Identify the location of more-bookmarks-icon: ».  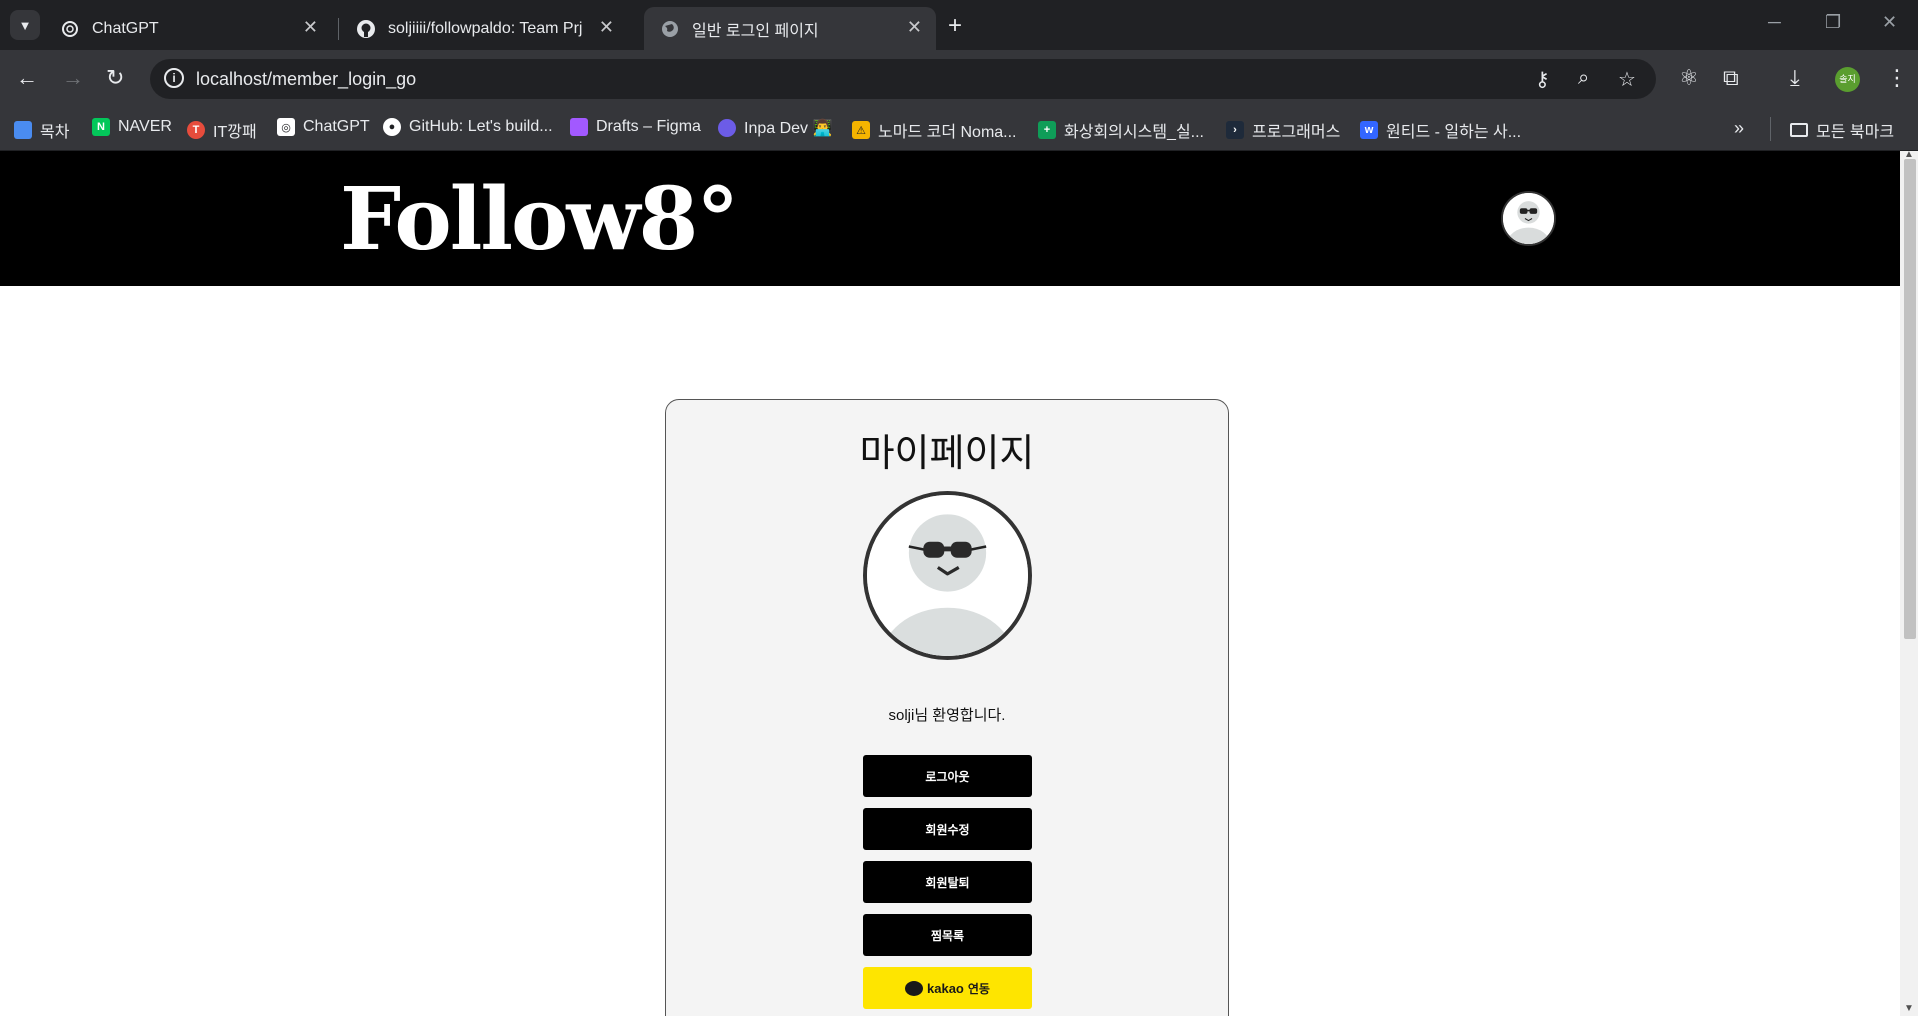
(1739, 128).